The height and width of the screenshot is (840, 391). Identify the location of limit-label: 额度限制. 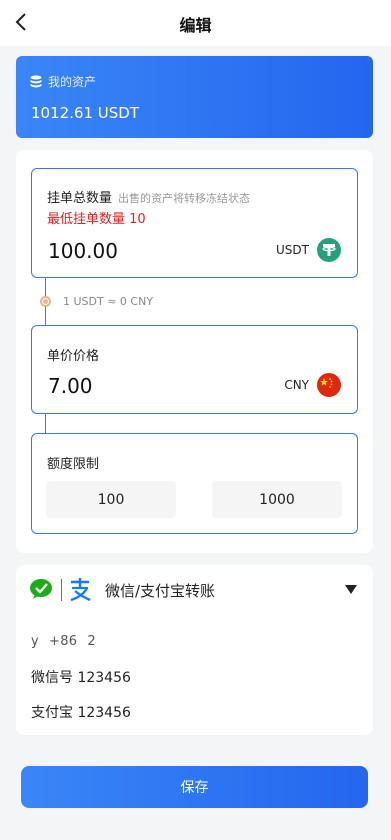
(73, 464).